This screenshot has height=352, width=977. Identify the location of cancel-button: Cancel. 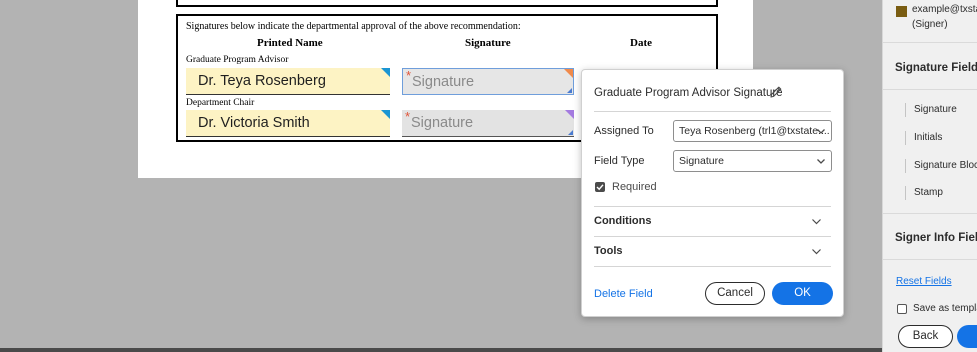
(735, 293).